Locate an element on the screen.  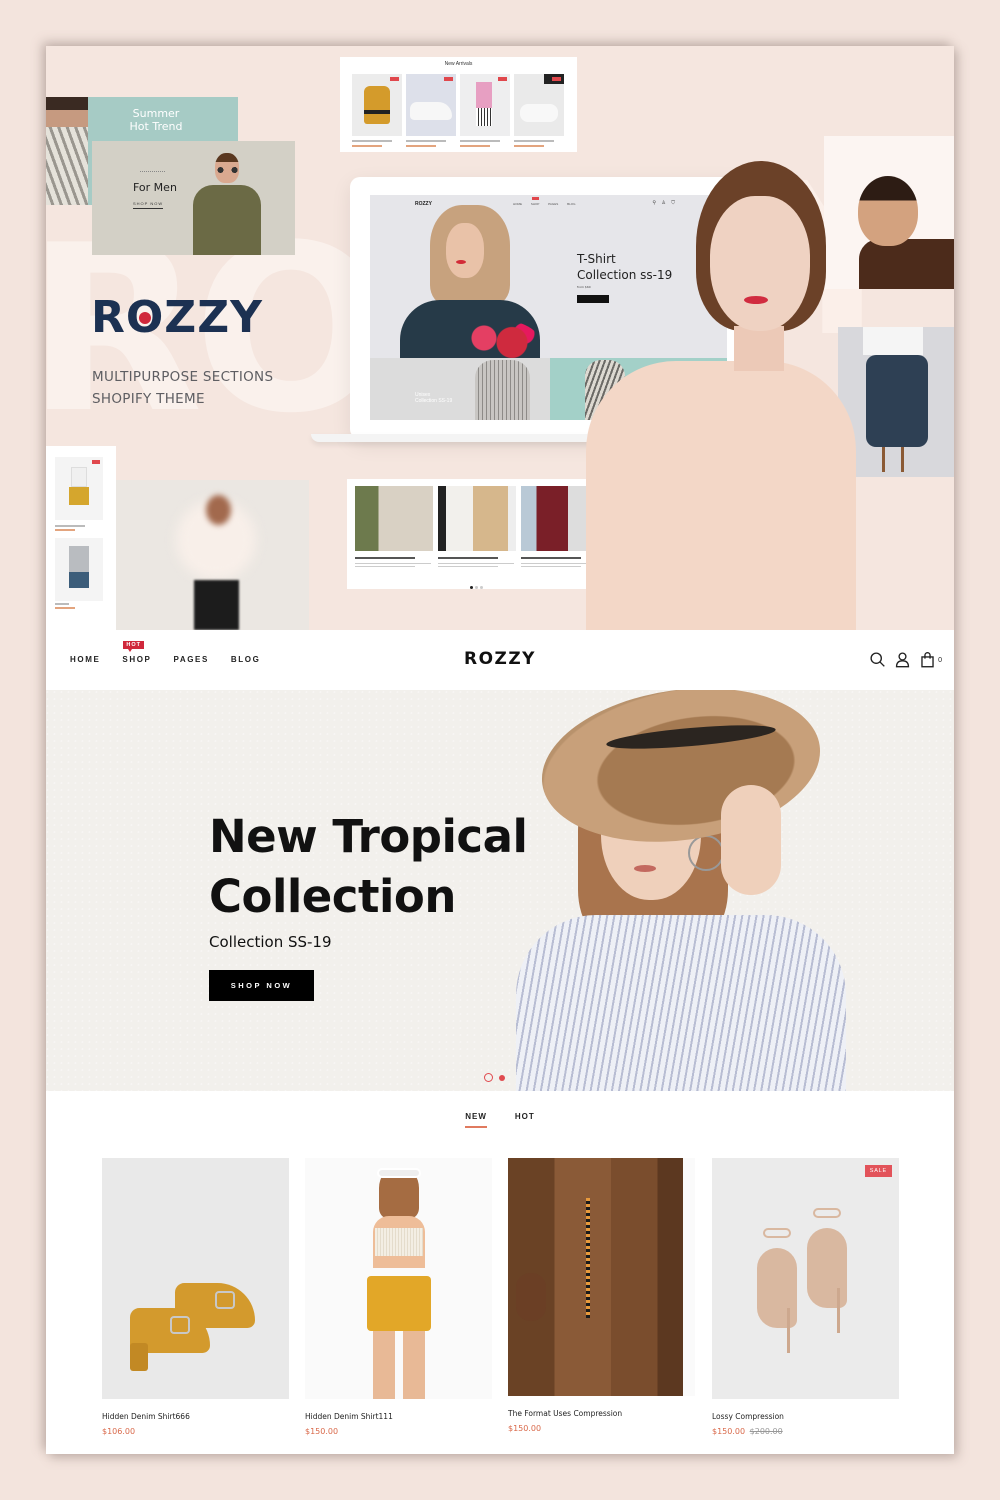
cart-count: 0 is located at coordinates (940, 660).